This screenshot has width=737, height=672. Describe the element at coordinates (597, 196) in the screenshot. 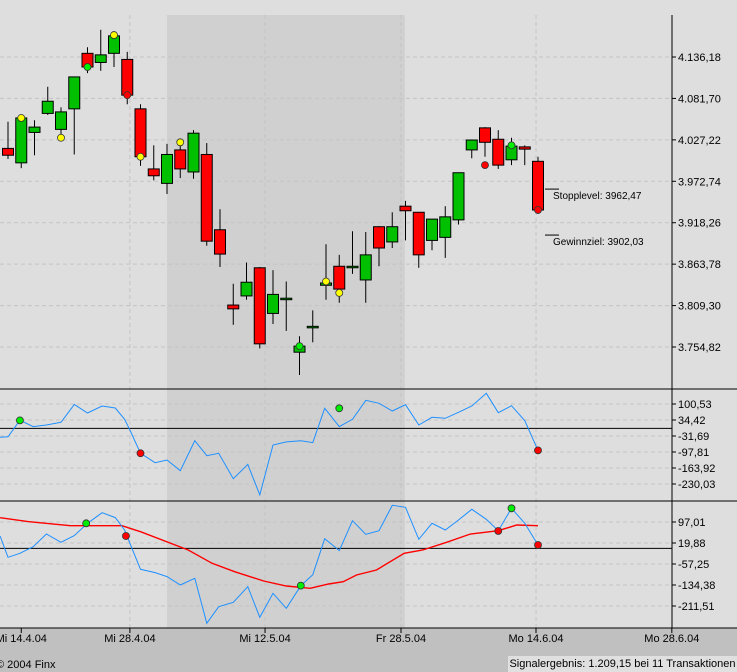

I see `stop-level-label: Stopplevel: 3962,47` at that location.